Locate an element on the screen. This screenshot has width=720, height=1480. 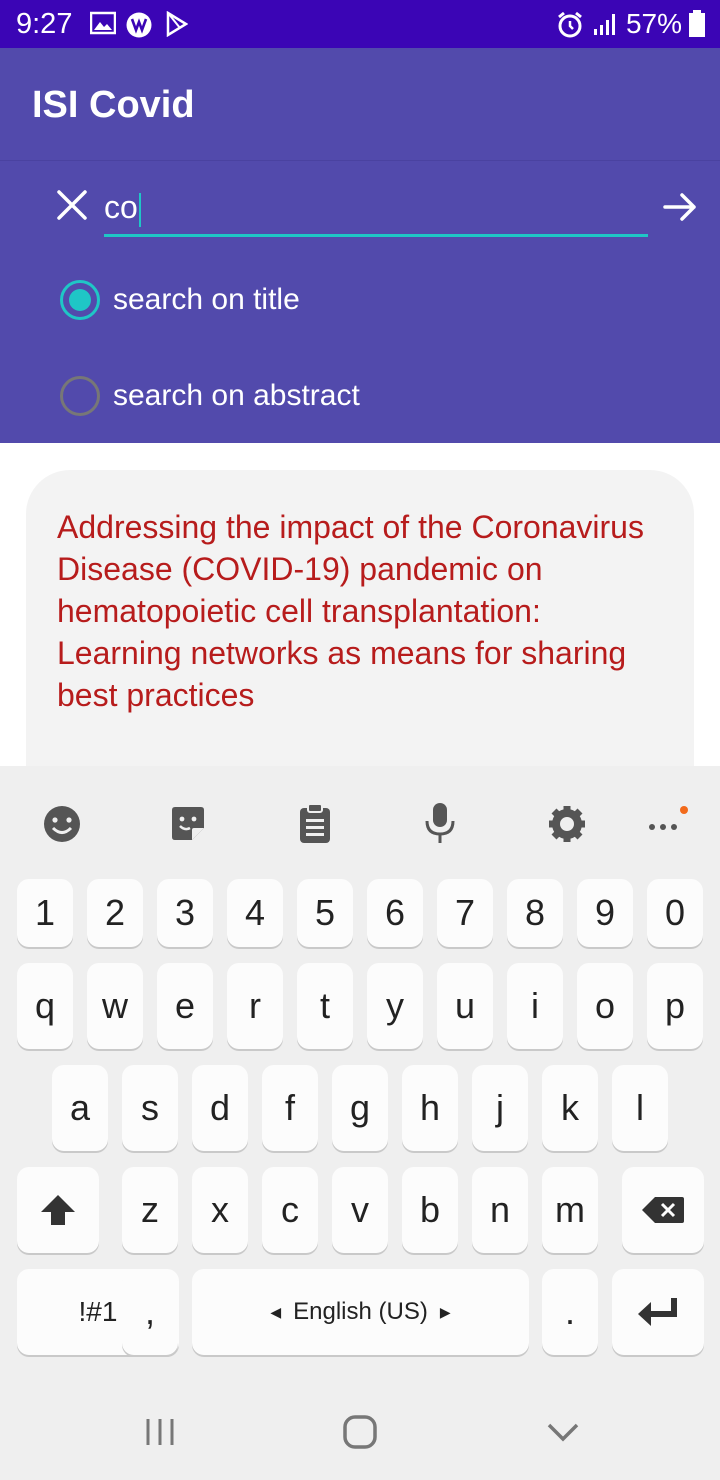
radio-search-on-title: search on title is located at coordinates (180, 300).